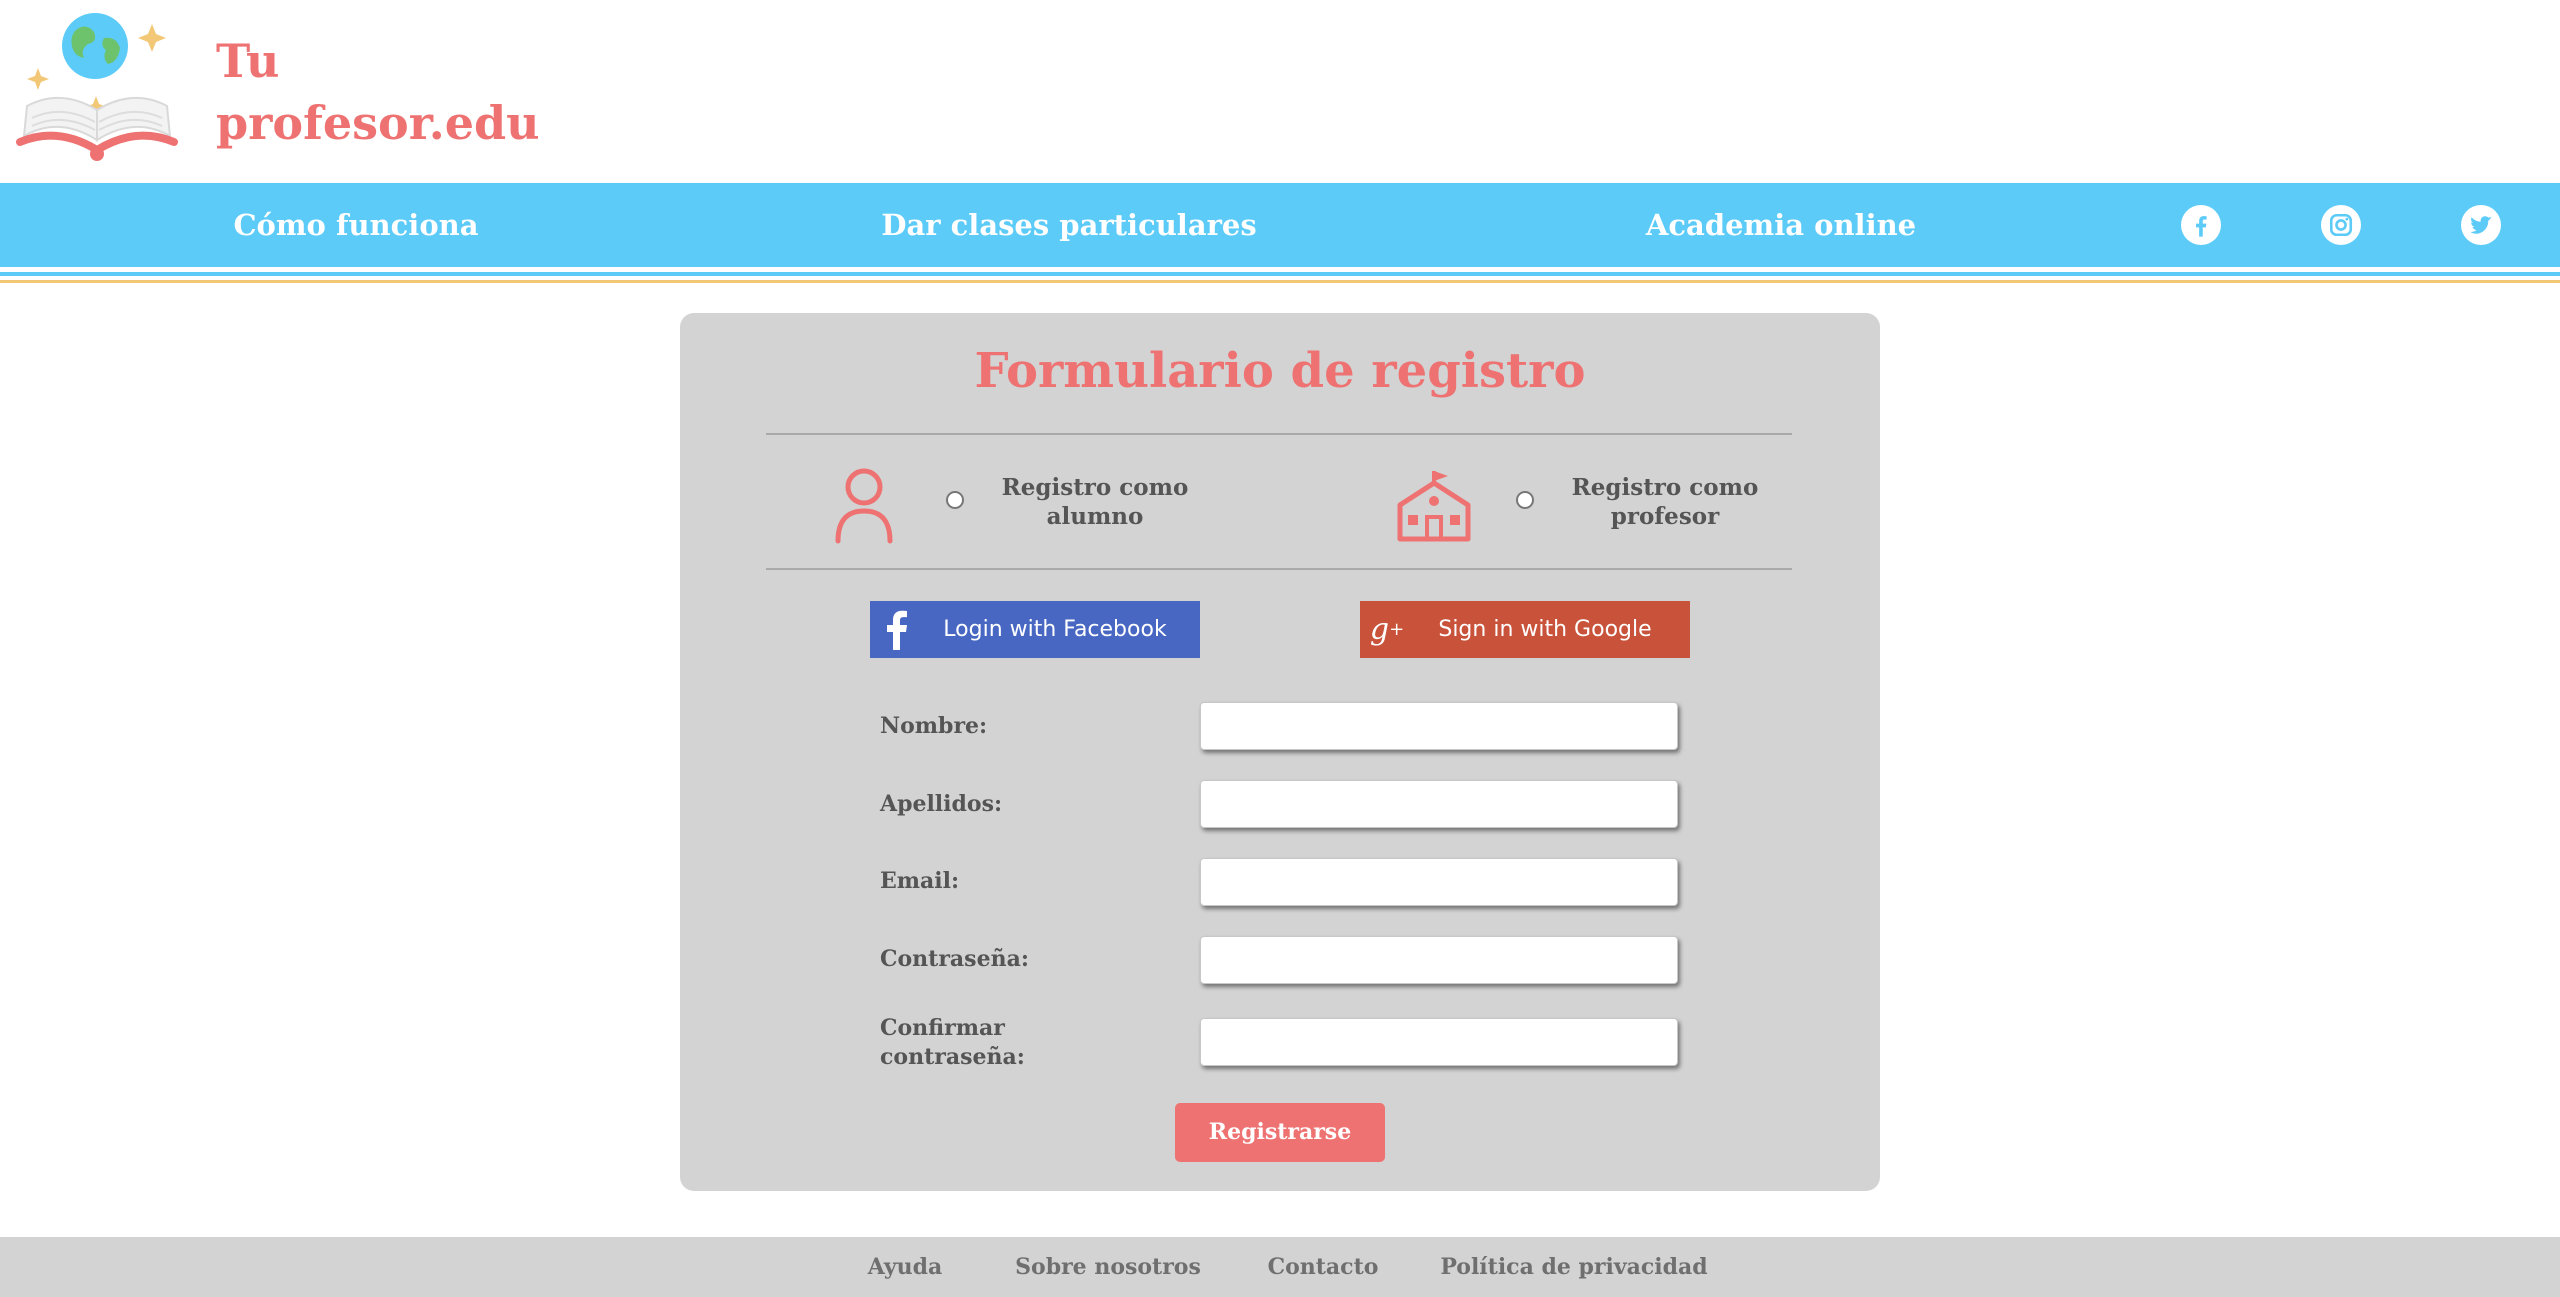  What do you see at coordinates (1068, 225) in the screenshot?
I see `nav-item-dar-clases: Dar clases particulares` at bounding box center [1068, 225].